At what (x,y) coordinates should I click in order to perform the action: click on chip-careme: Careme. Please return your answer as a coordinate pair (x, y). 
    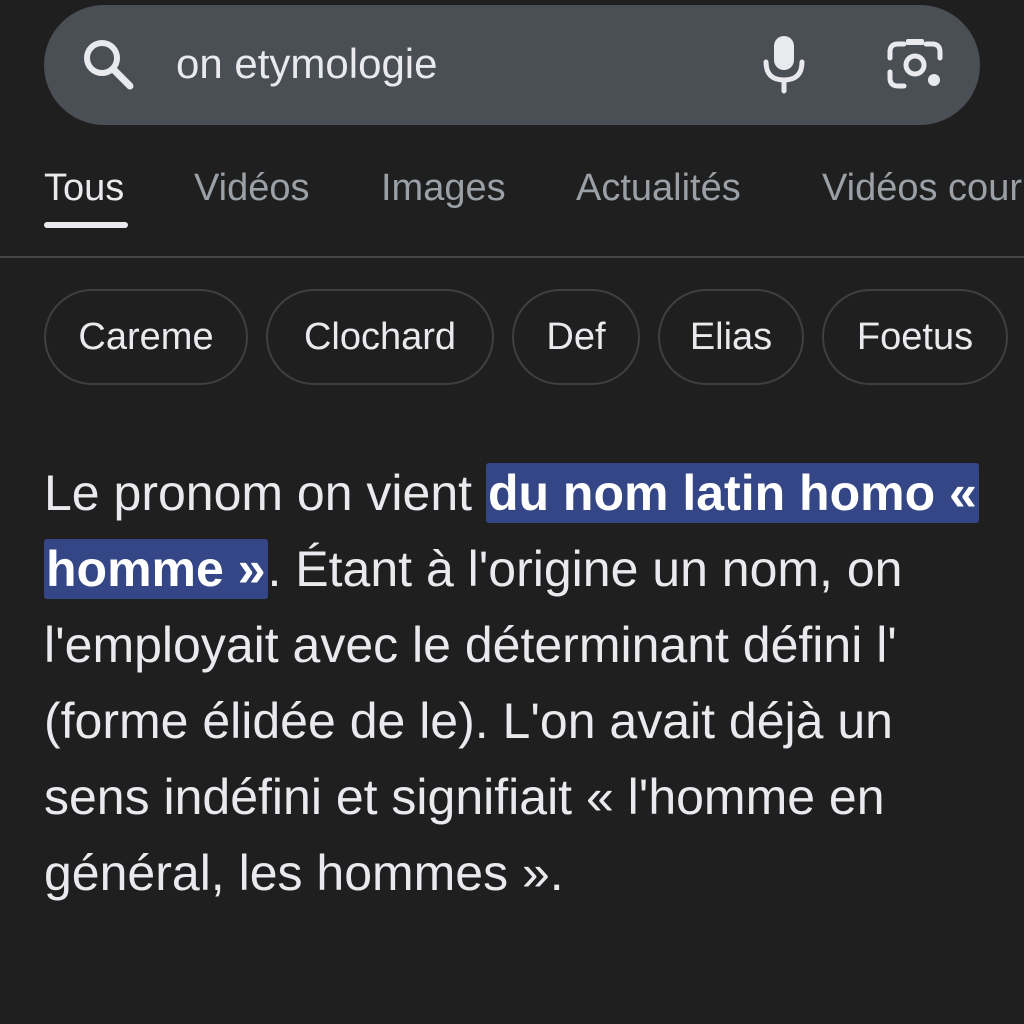
    Looking at the image, I should click on (146, 337).